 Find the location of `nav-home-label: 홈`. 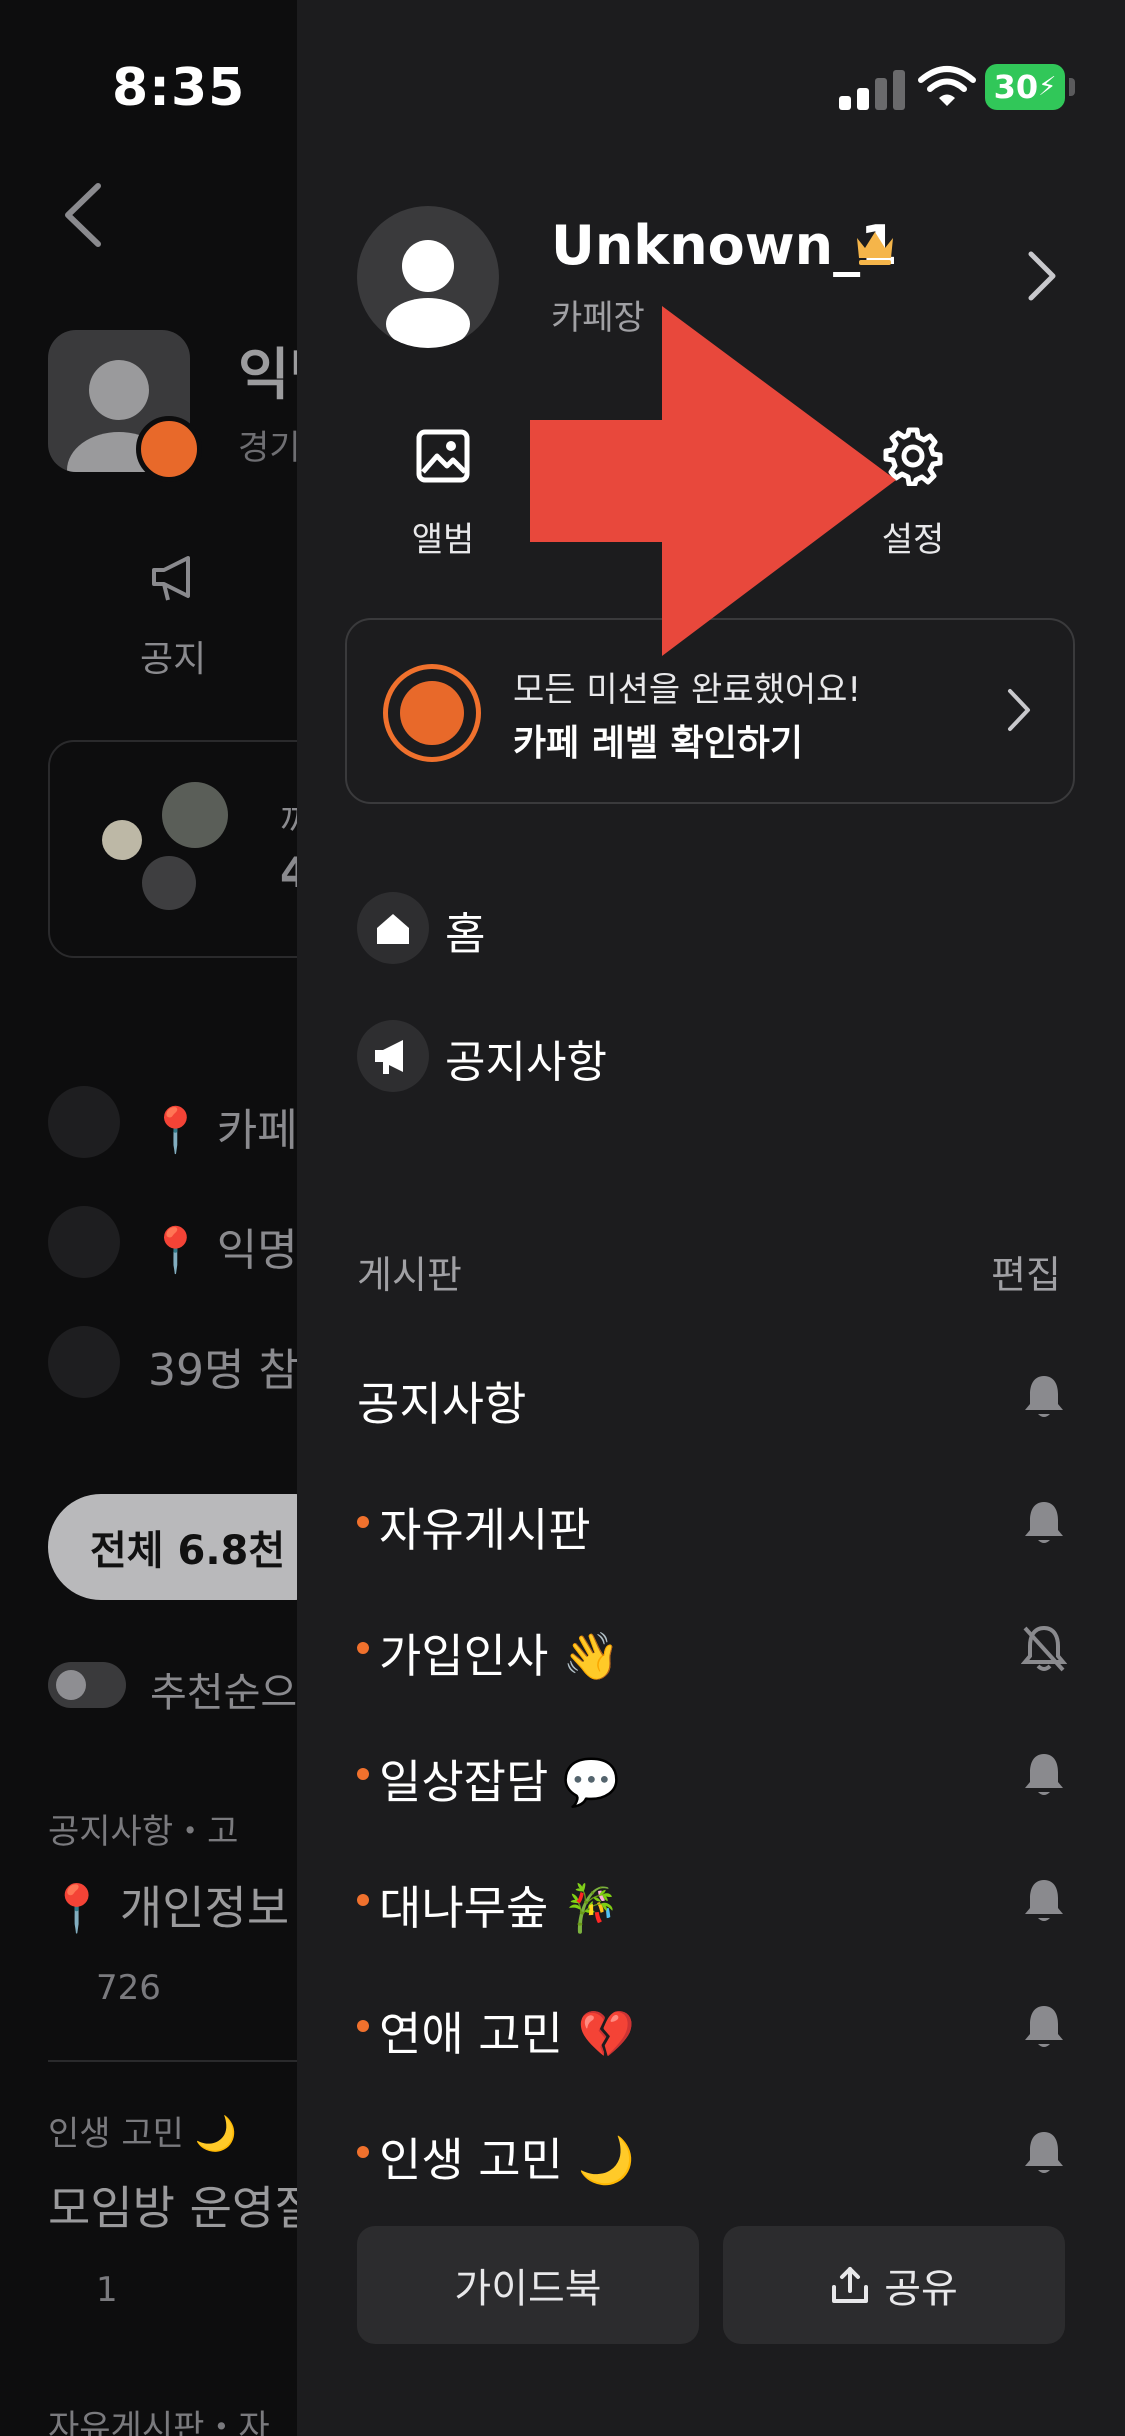

nav-home-label: 홈 is located at coordinates (465, 934).